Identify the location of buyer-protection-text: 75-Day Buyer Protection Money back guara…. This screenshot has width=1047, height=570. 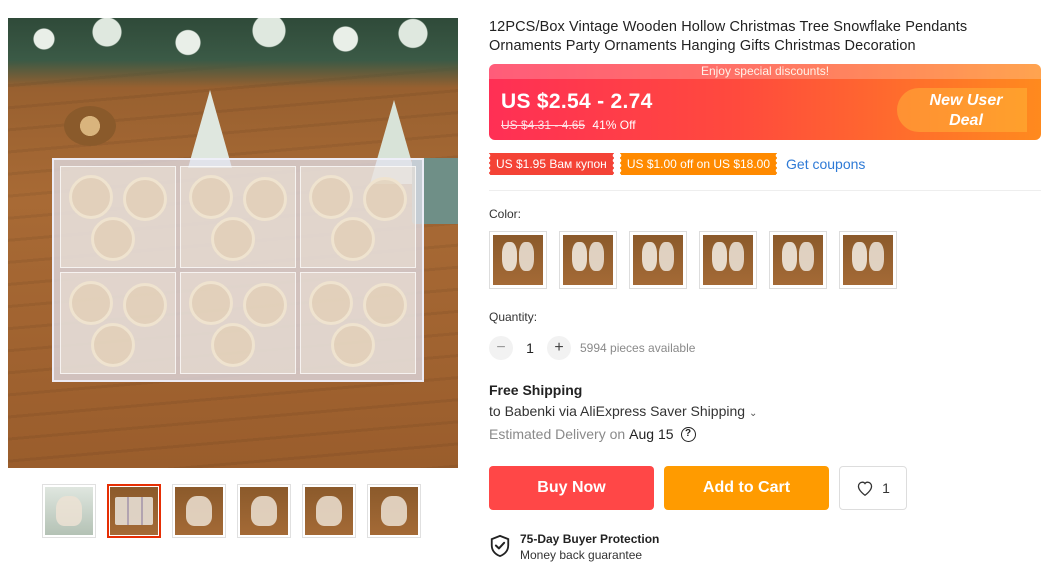
(589, 547).